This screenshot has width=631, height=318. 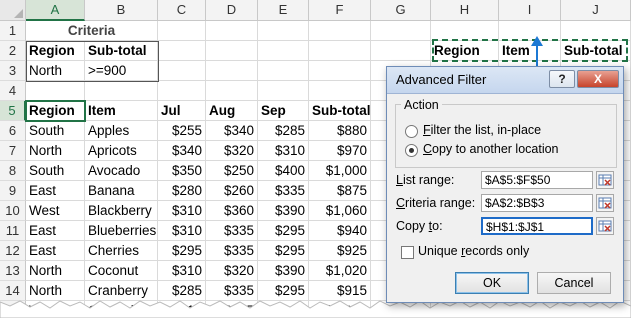 What do you see at coordinates (401, 10) in the screenshot?
I see `column-header-g: G` at bounding box center [401, 10].